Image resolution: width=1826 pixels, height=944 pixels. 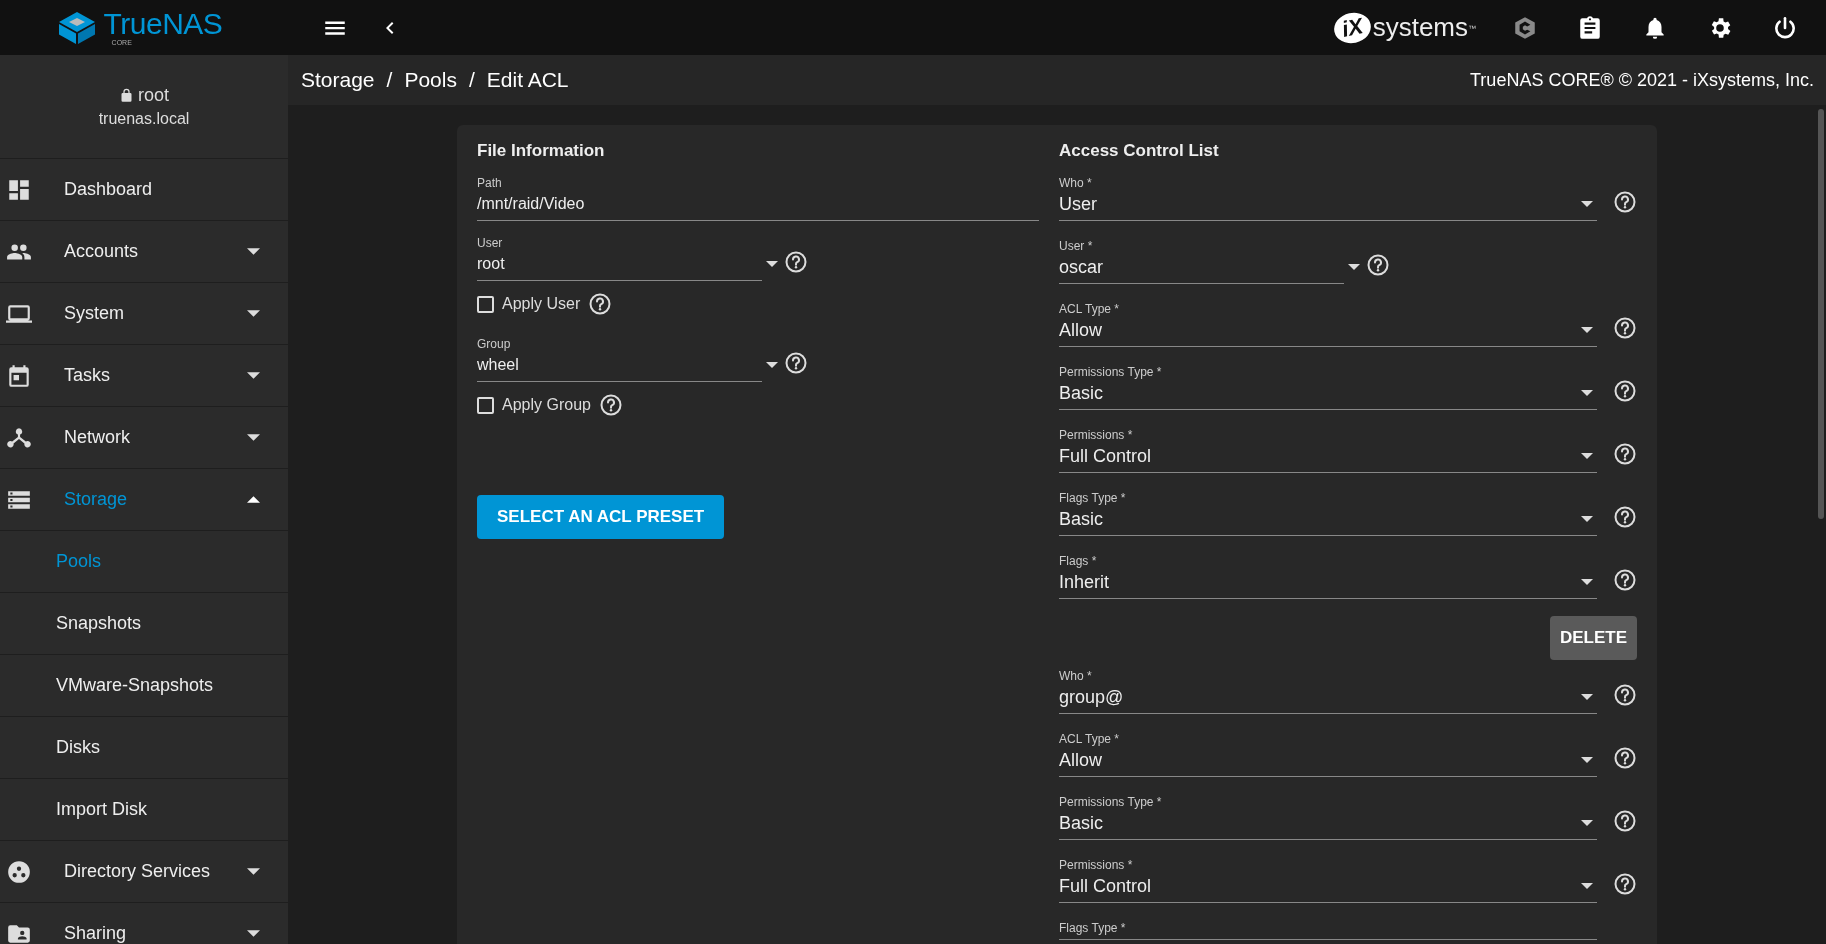 What do you see at coordinates (758, 198) in the screenshot?
I see `path-field: Path /mnt/raid/Video` at bounding box center [758, 198].